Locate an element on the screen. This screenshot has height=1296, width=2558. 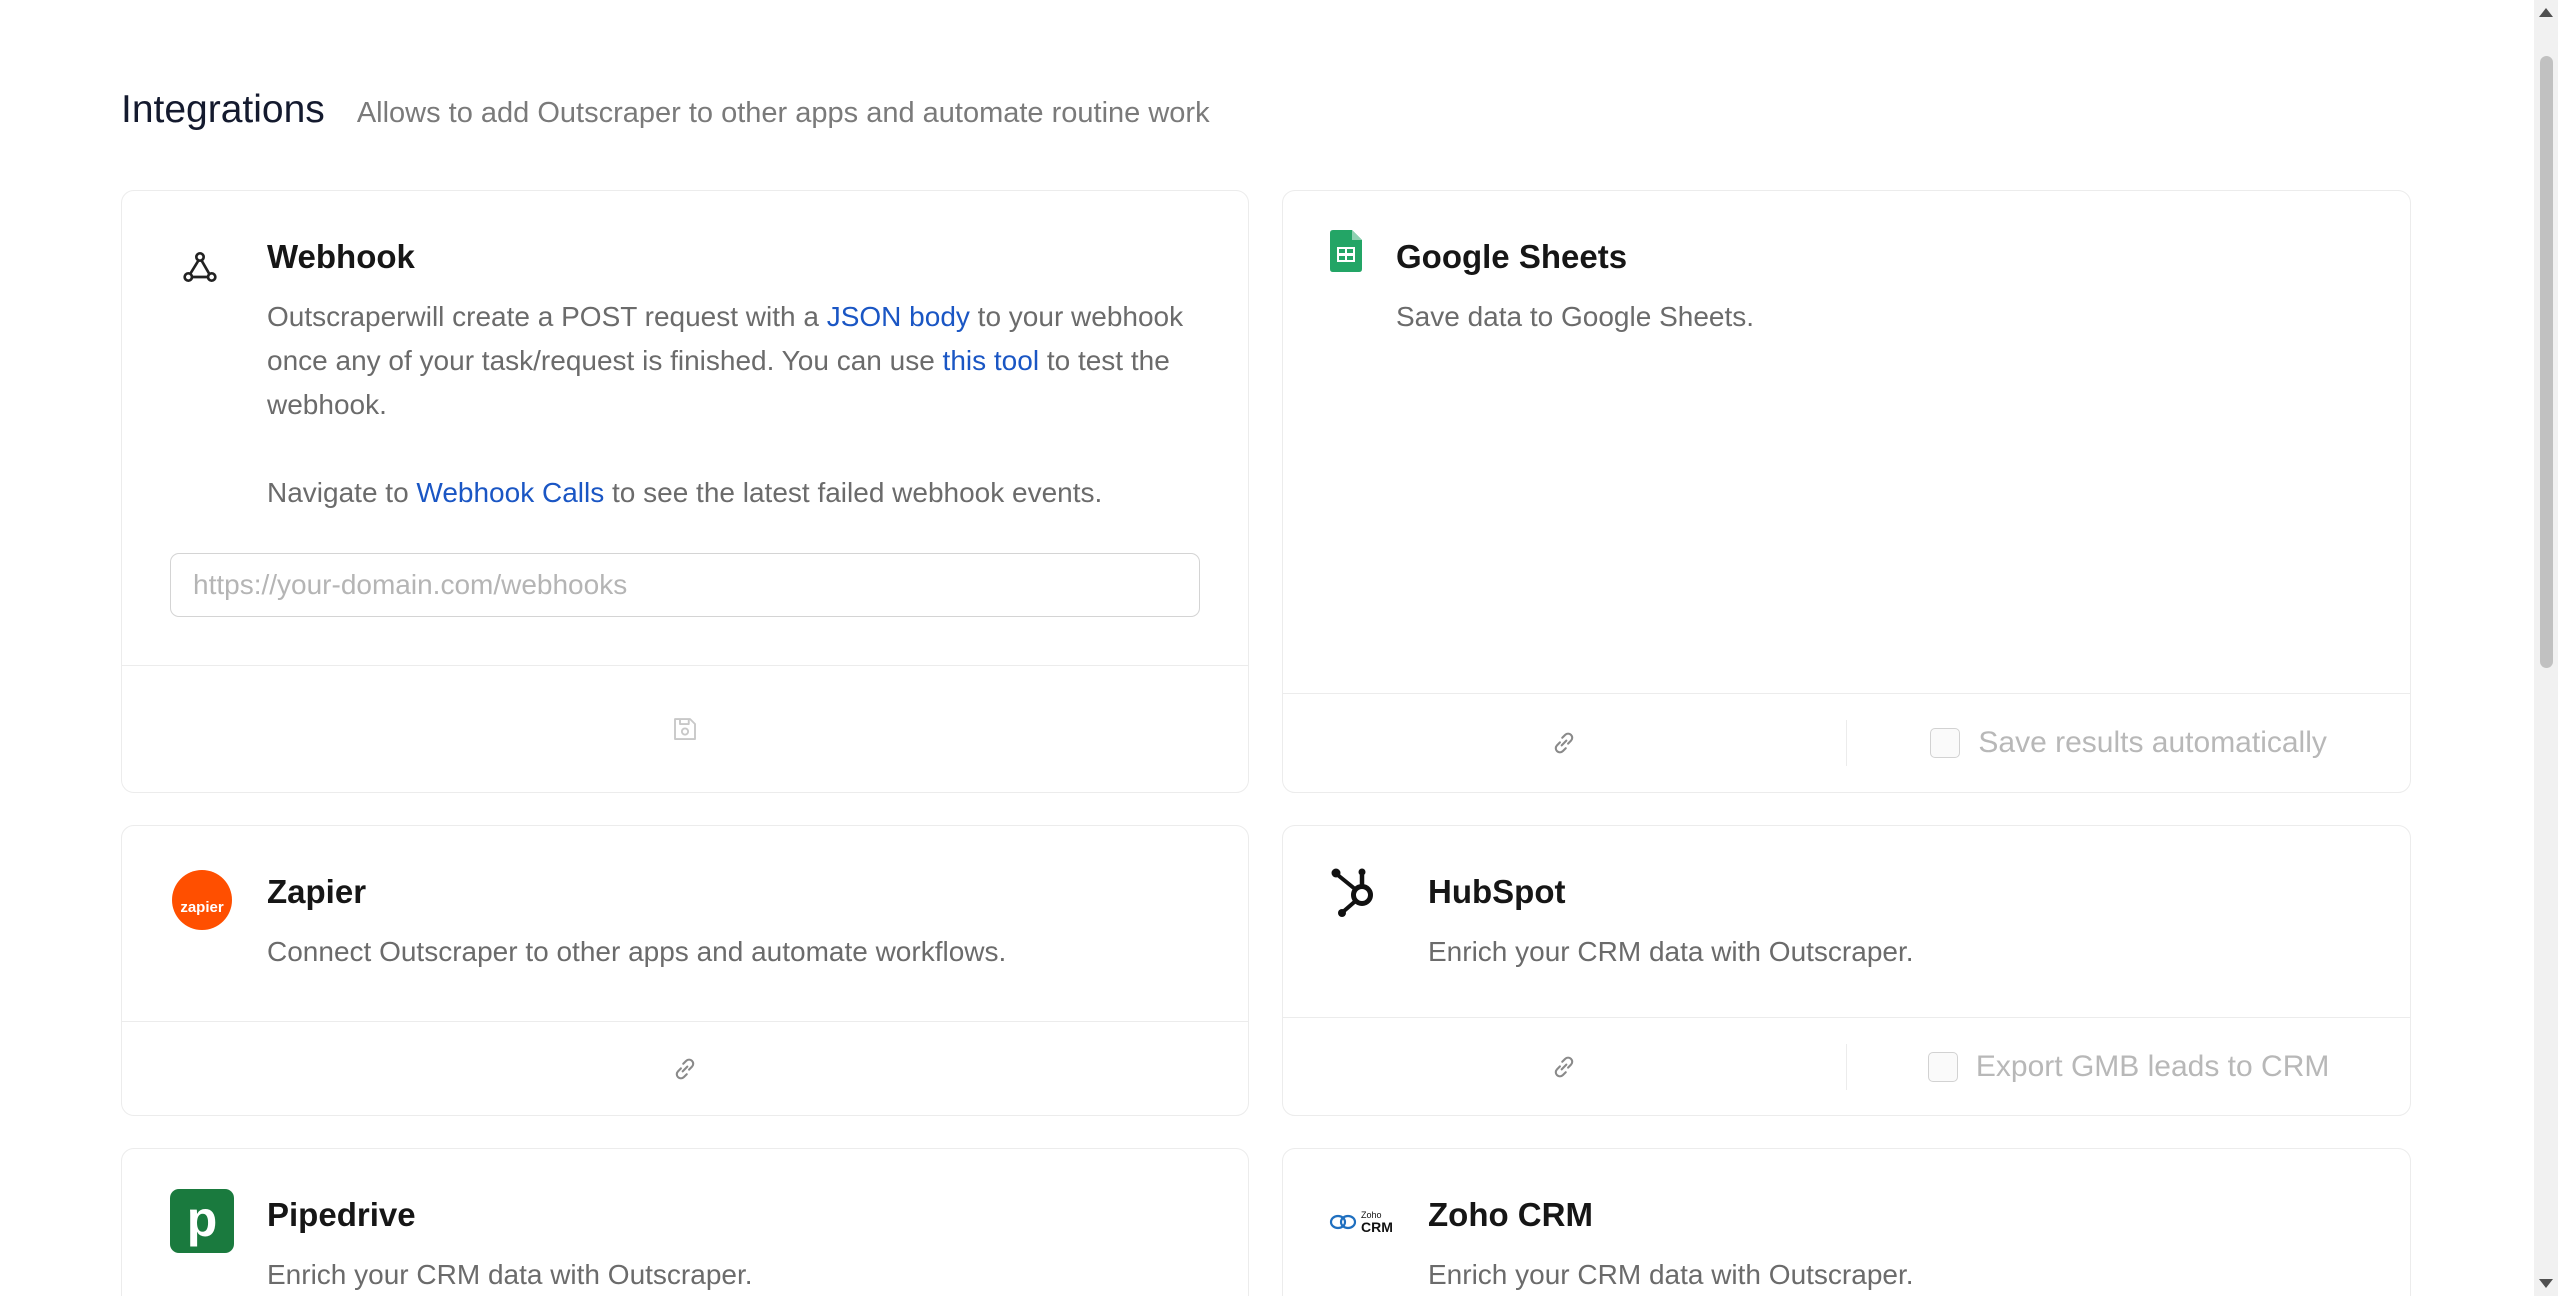
webhook-save-cell is located at coordinates (685, 729).